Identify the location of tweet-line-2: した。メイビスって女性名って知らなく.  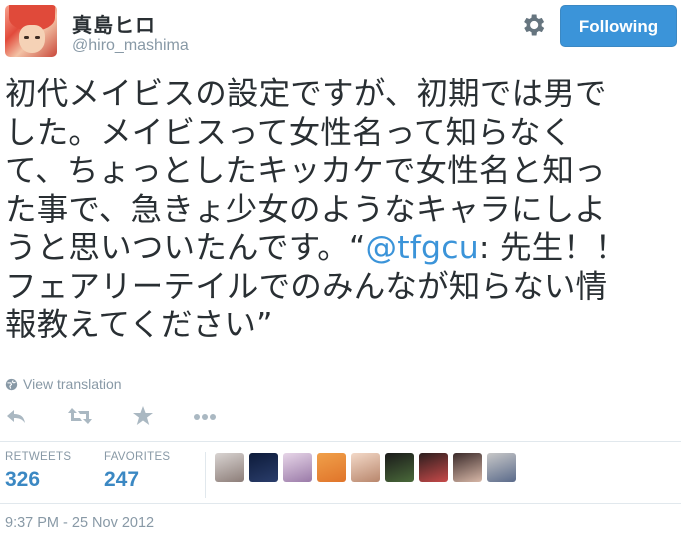
(289, 132).